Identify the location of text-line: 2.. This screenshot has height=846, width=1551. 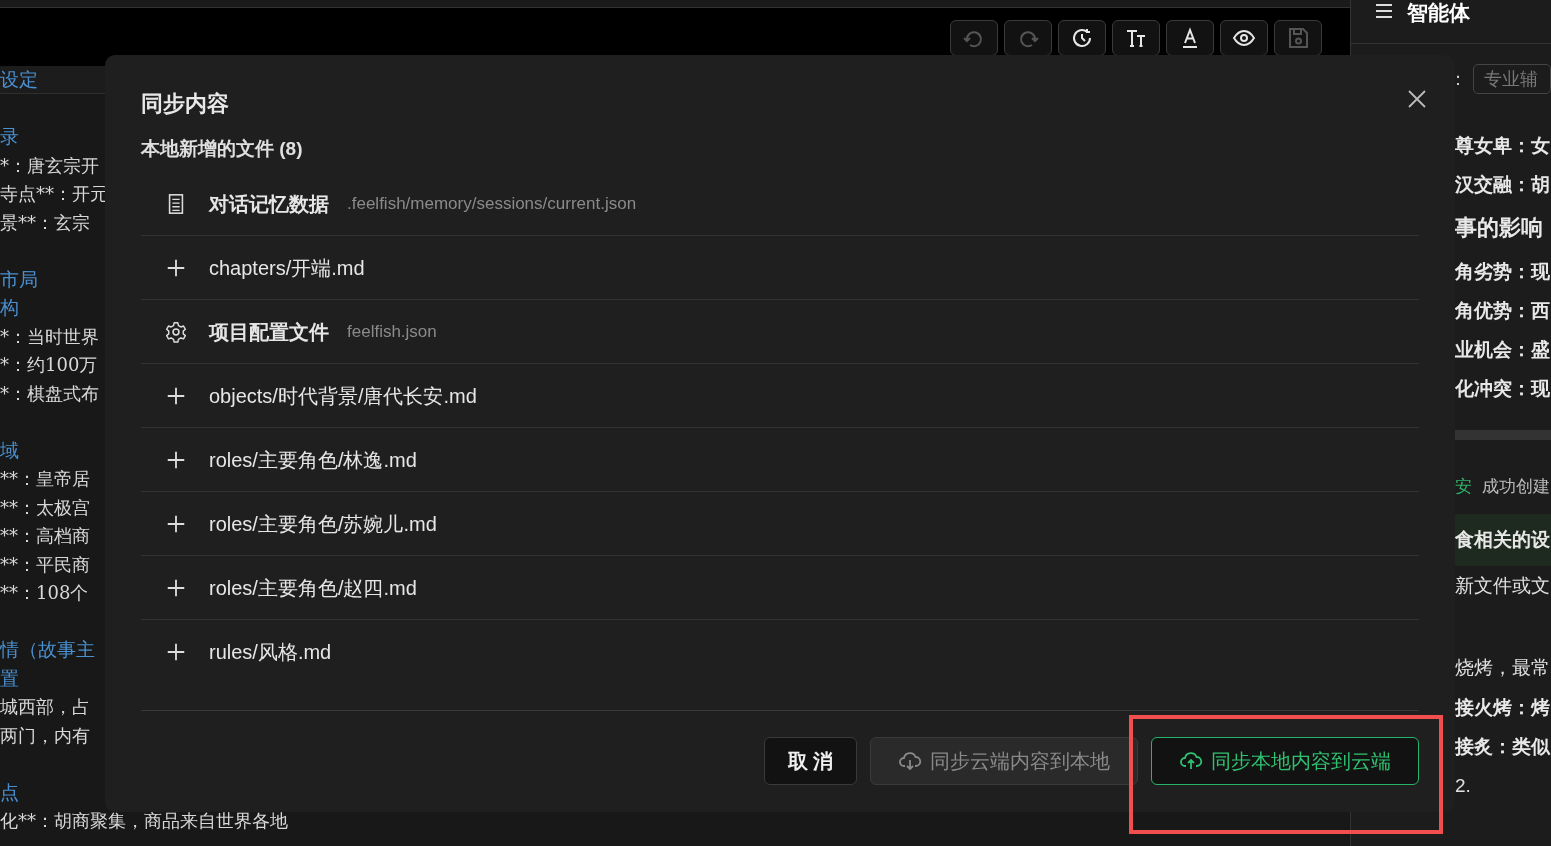
(1463, 786).